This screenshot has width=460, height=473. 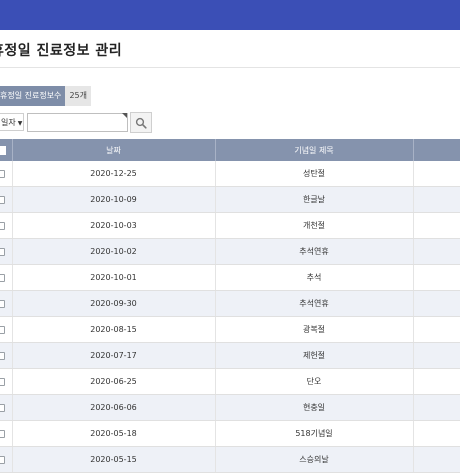 I want to click on table-row: 2020-10-01 추석, so click(x=230, y=277).